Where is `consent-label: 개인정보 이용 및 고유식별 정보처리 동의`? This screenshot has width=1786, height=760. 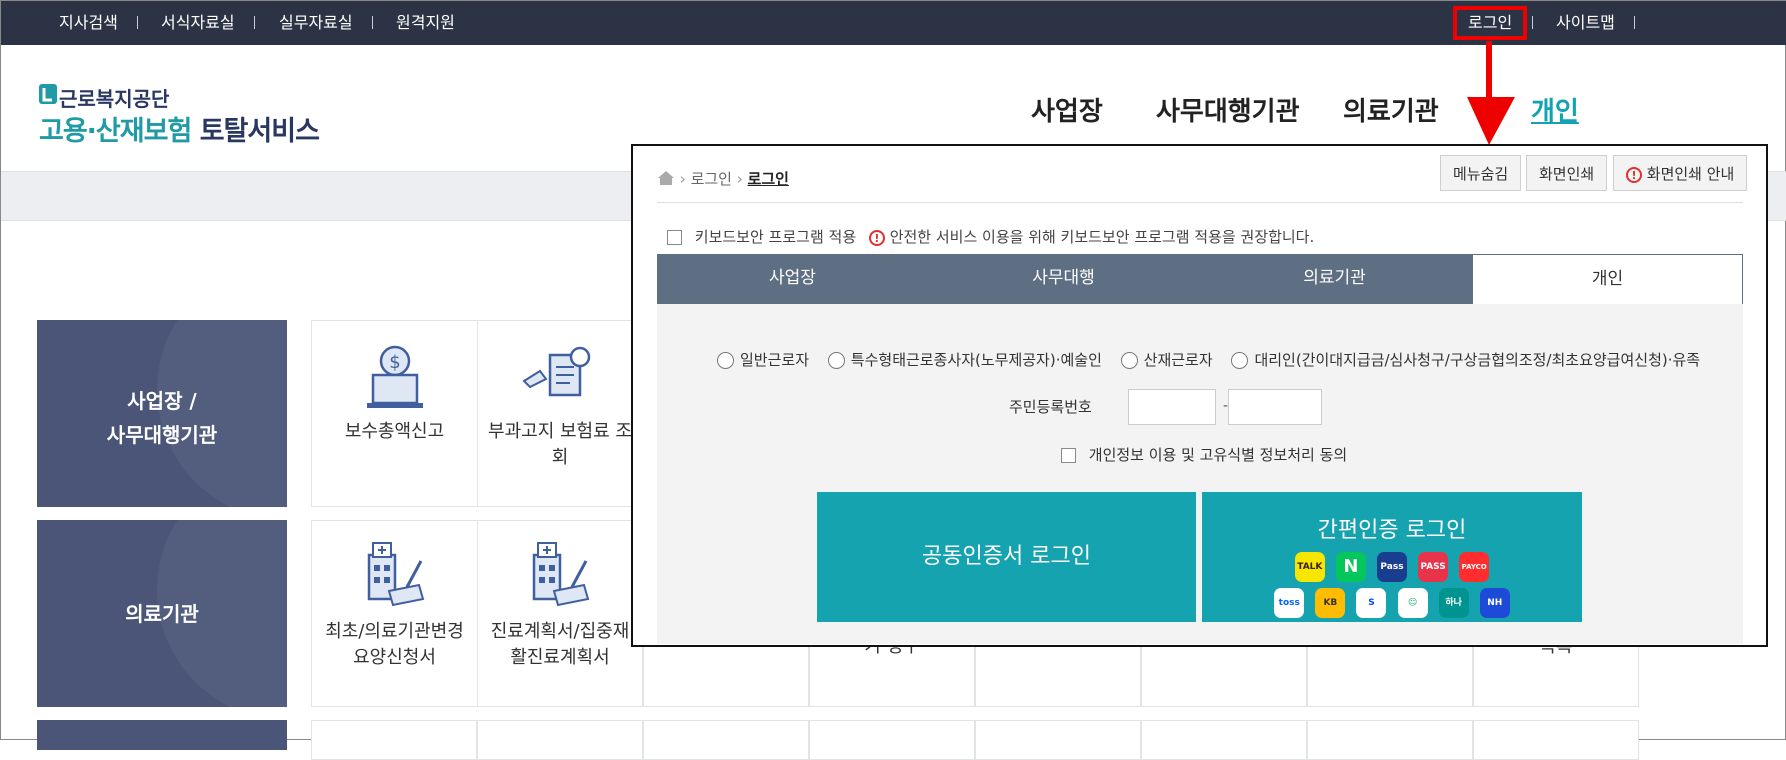
consent-label: 개인정보 이용 및 고유식별 정보처리 동의 is located at coordinates (1218, 455).